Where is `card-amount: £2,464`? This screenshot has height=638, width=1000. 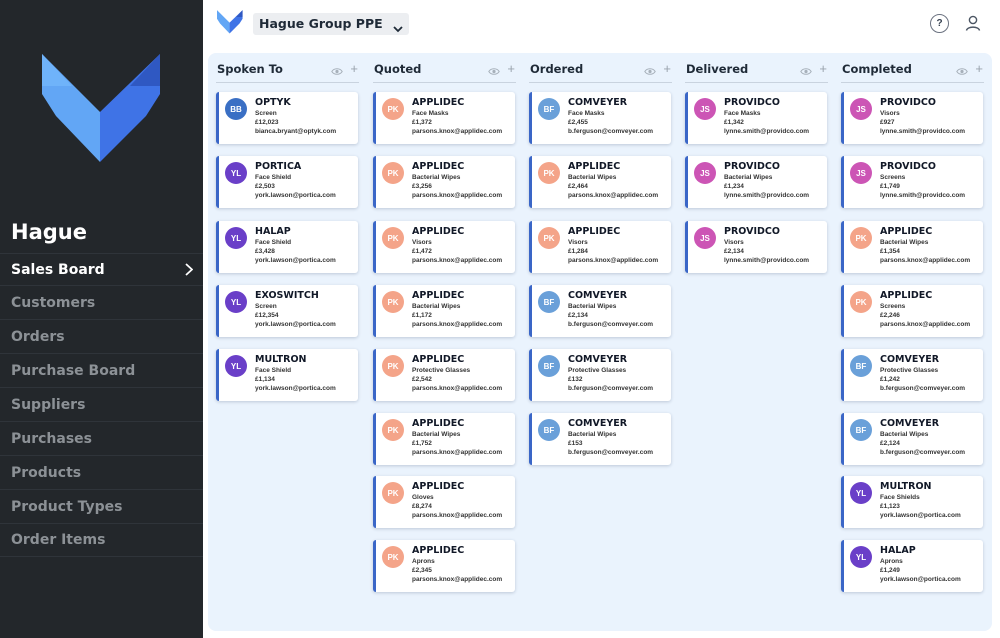
card-amount: £2,464 is located at coordinates (578, 186).